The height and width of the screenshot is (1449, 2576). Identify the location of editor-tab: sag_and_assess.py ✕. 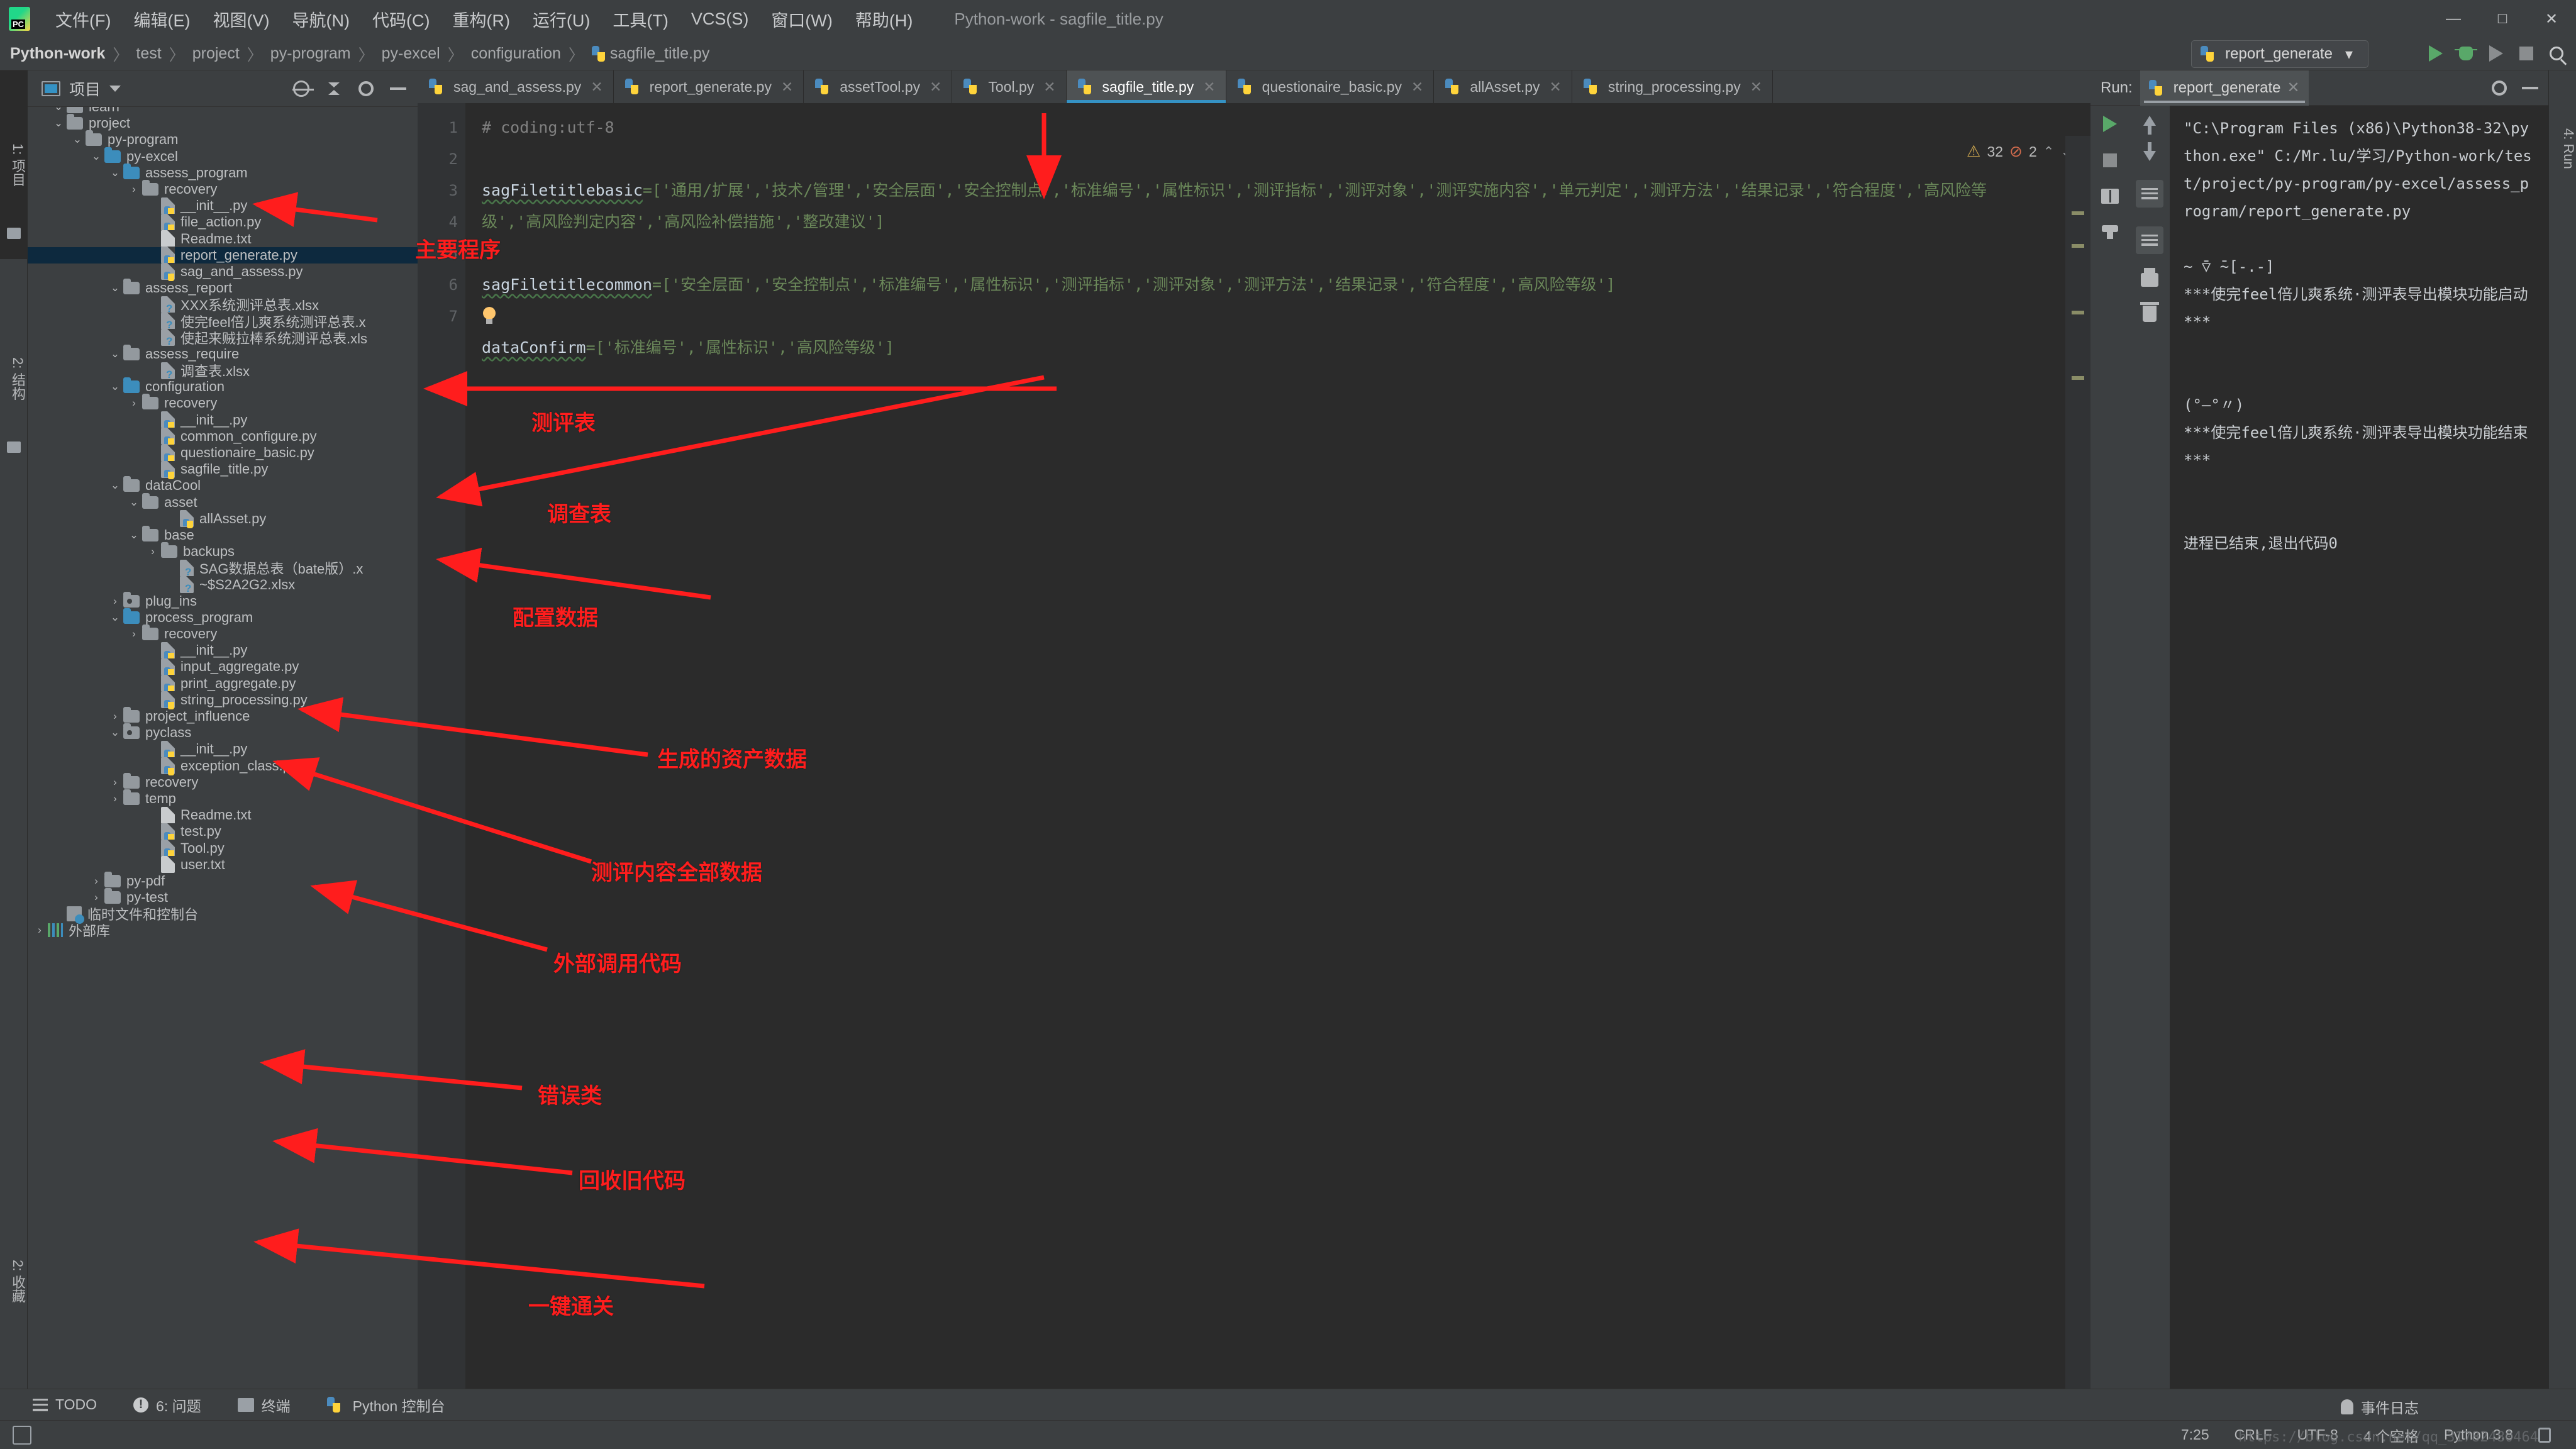
(516, 86).